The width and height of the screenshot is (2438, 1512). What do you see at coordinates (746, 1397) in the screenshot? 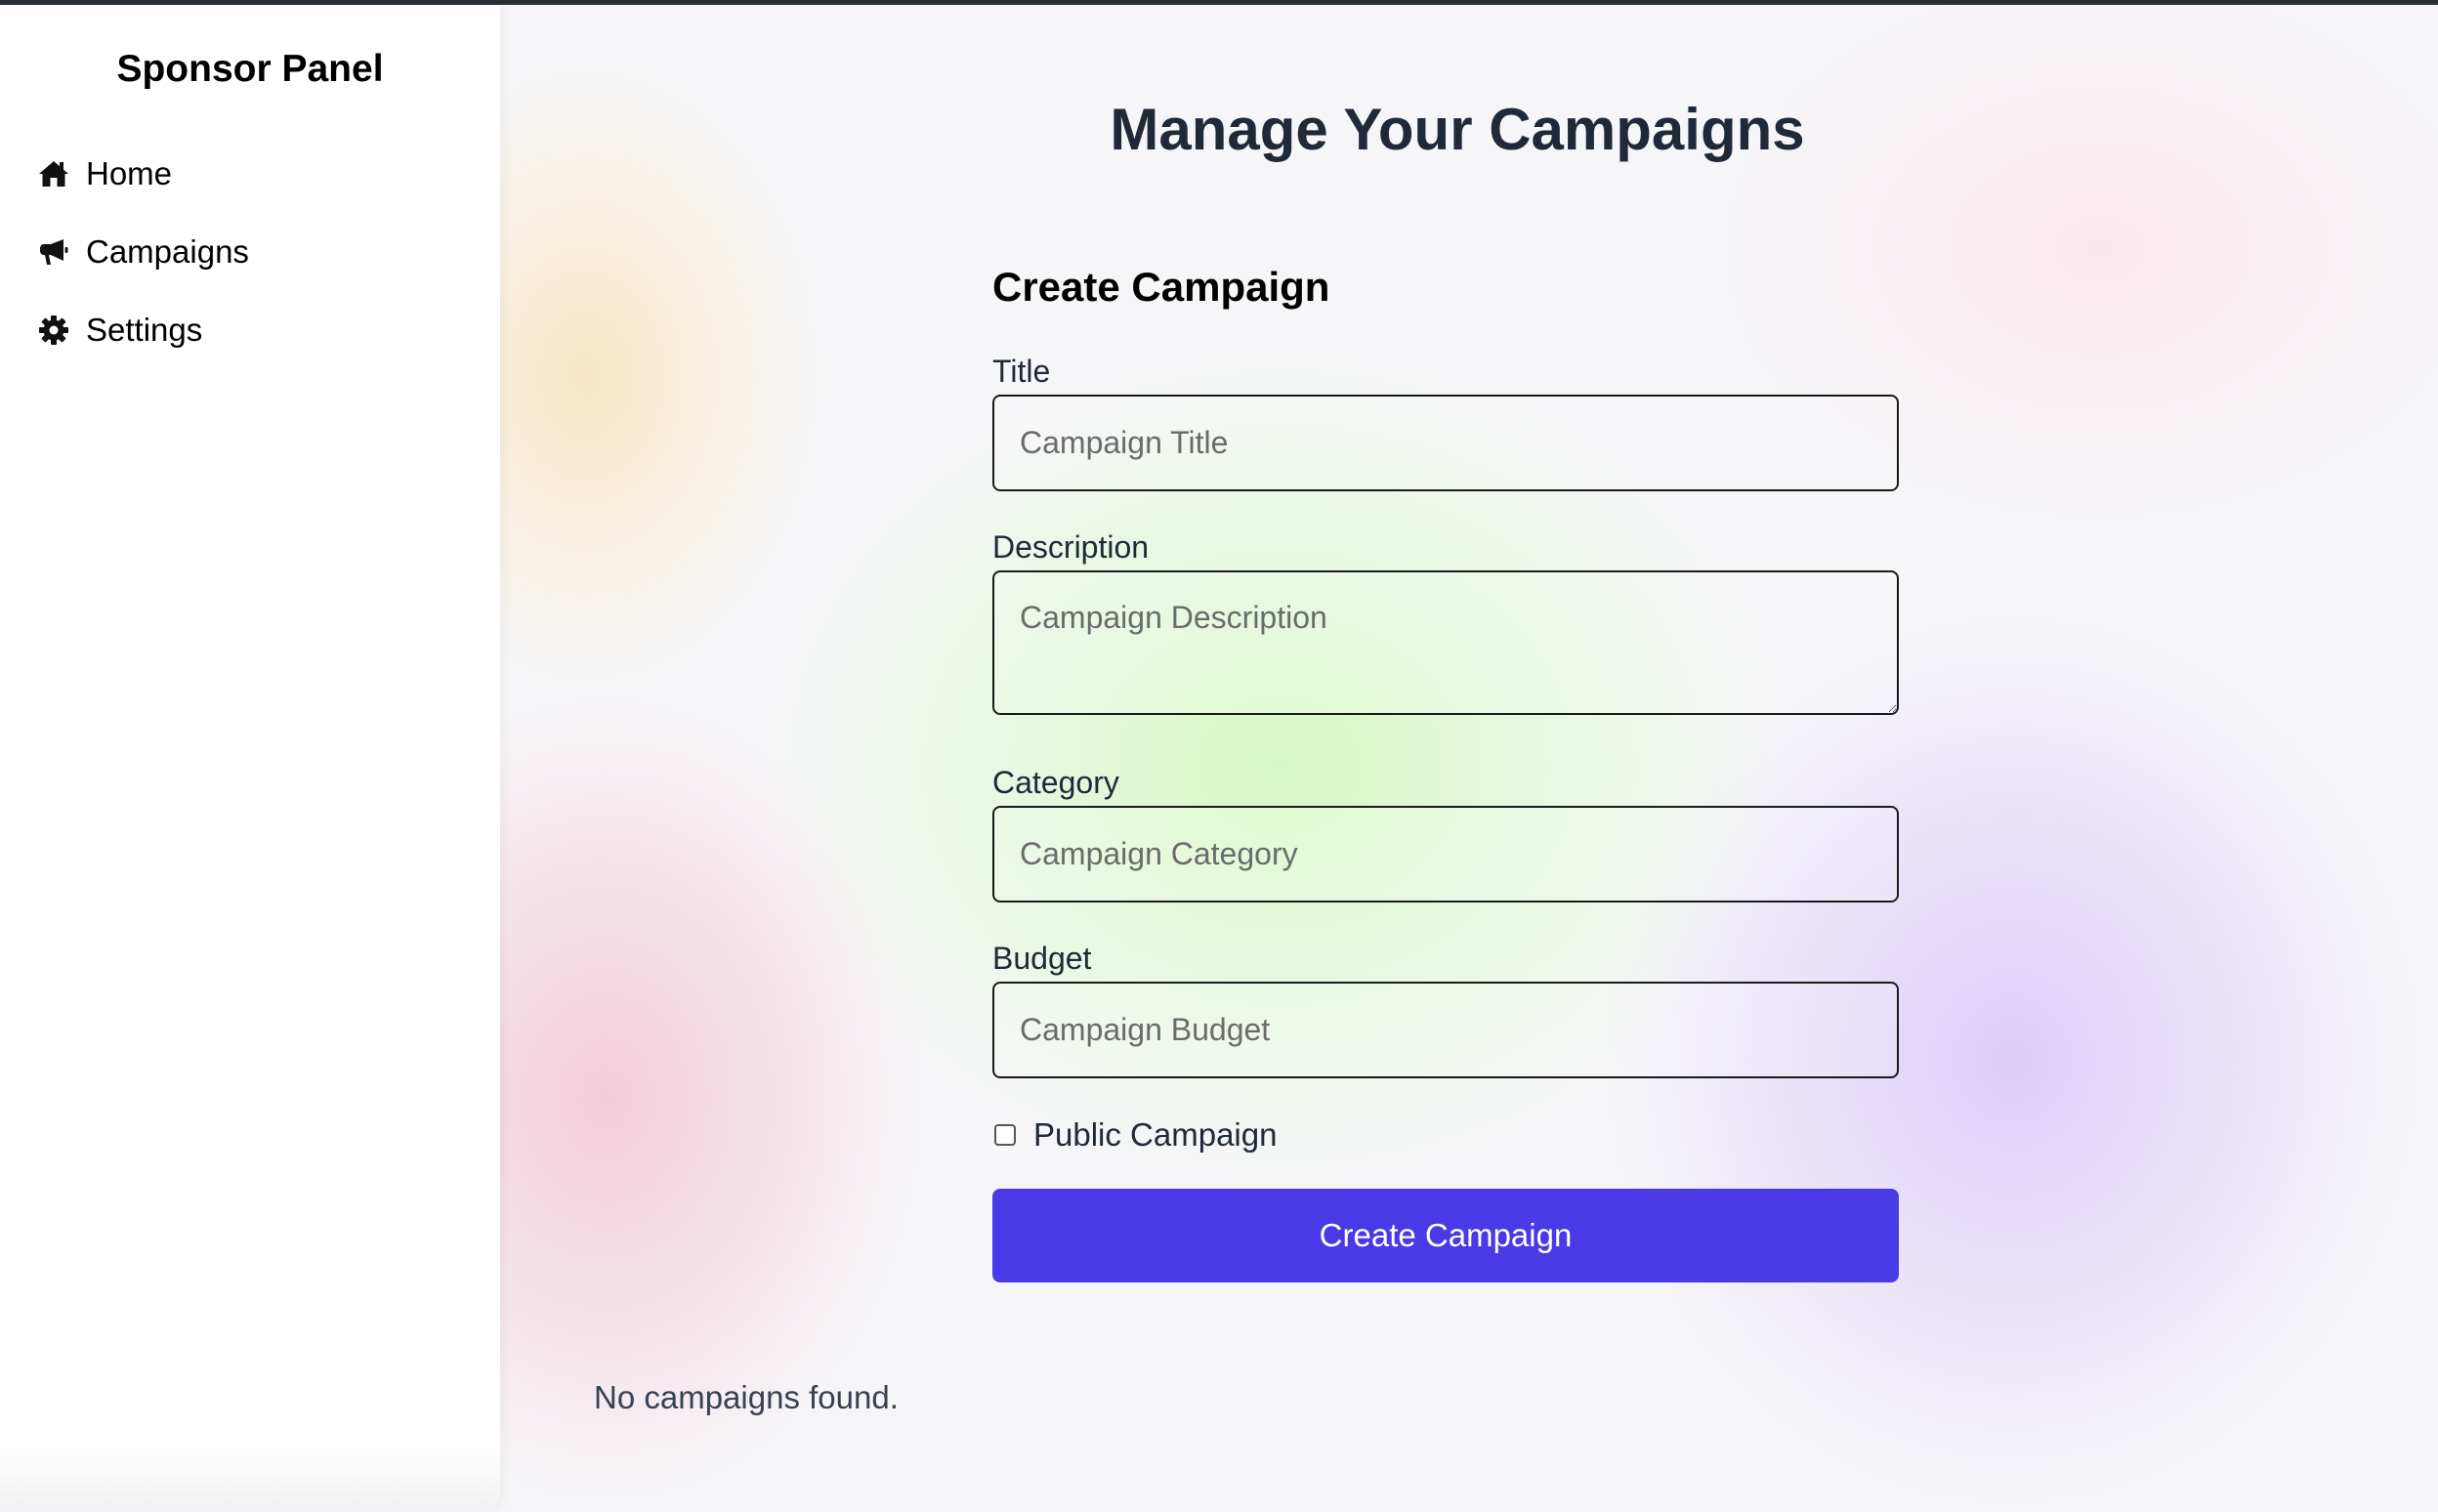
I see `empty-campaigns-message: No campaigns found.` at bounding box center [746, 1397].